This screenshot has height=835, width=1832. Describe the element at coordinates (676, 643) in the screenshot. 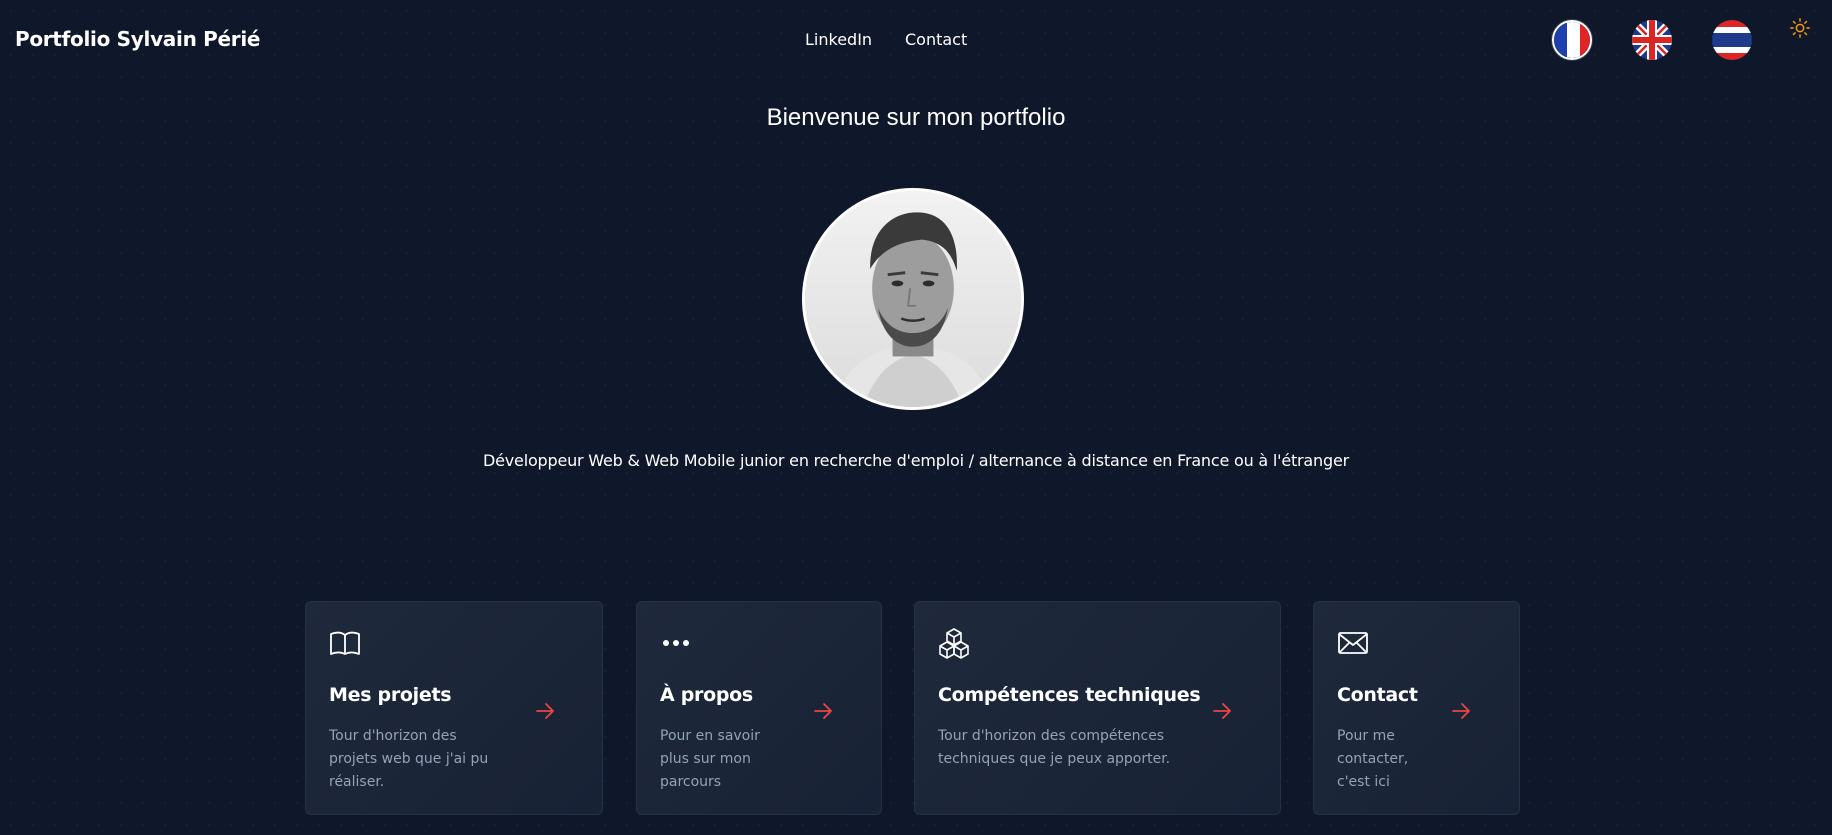

I see `dots-icon` at that location.